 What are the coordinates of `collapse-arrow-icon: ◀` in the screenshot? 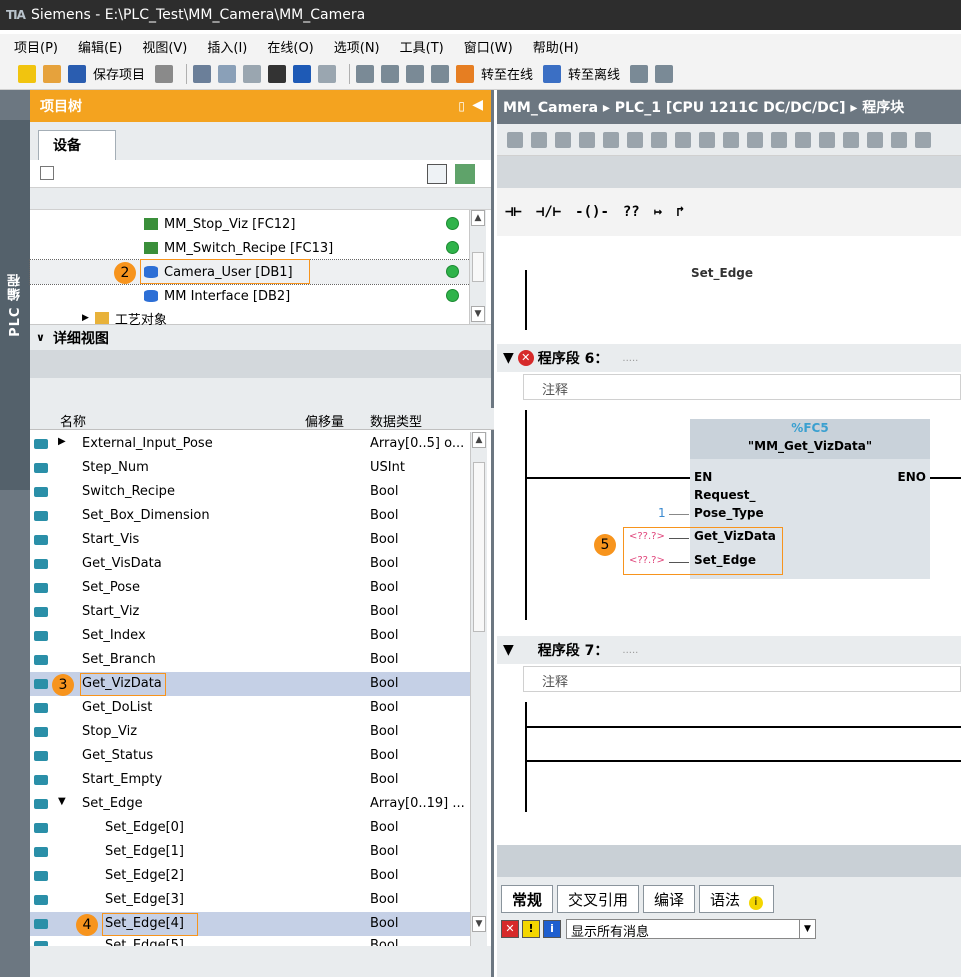 It's located at (477, 105).